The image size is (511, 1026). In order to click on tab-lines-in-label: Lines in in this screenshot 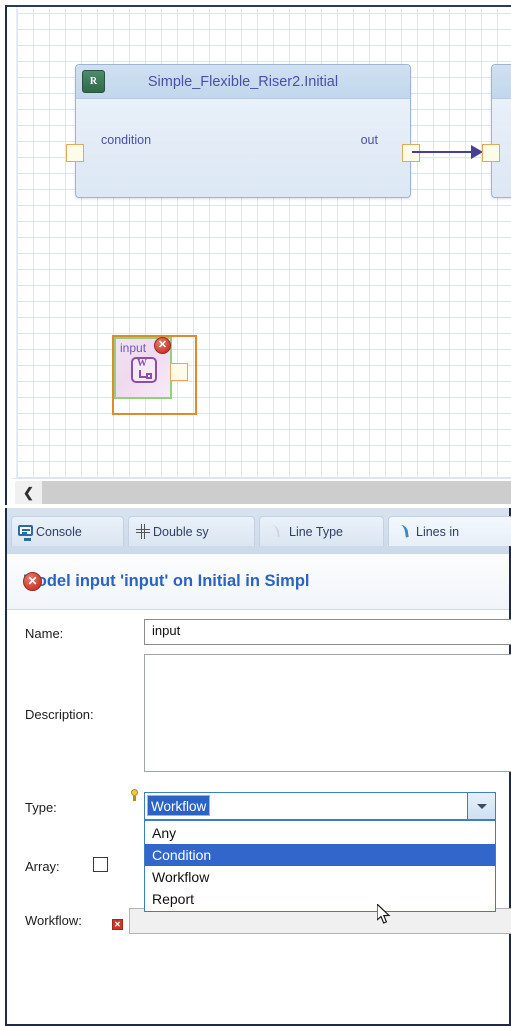, I will do `click(438, 531)`.